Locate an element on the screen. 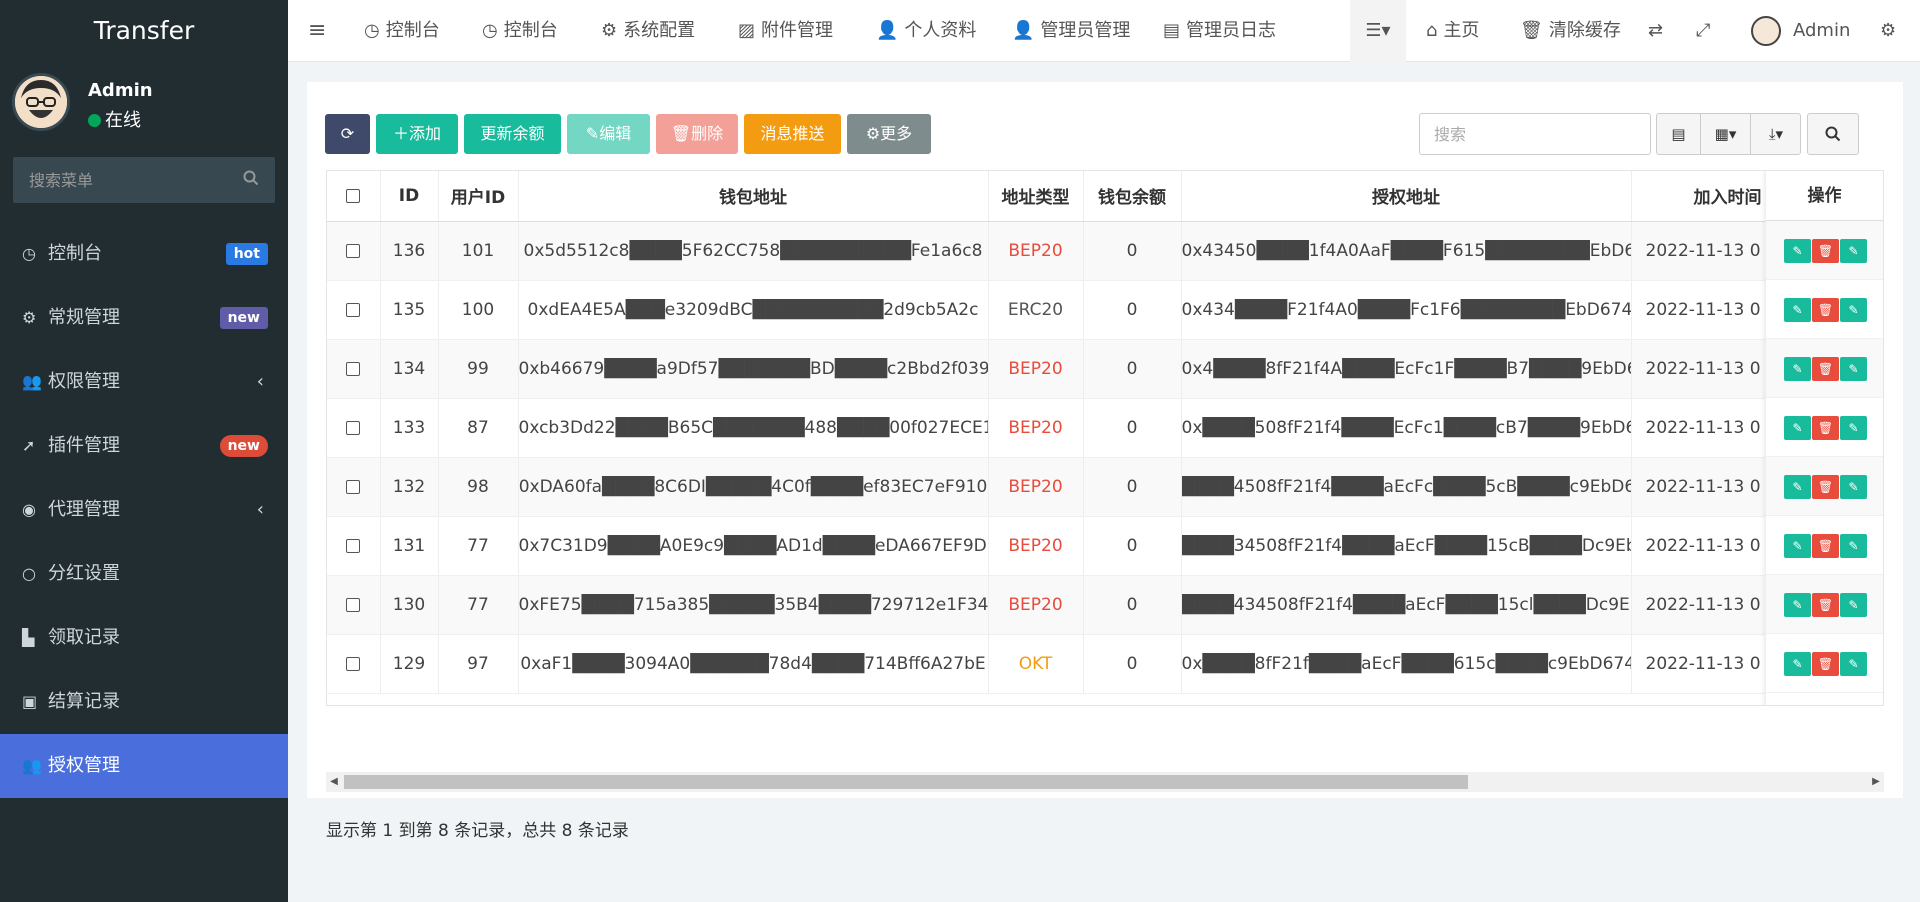 The width and height of the screenshot is (1920, 902). cell-id: 133 is located at coordinates (409, 428).